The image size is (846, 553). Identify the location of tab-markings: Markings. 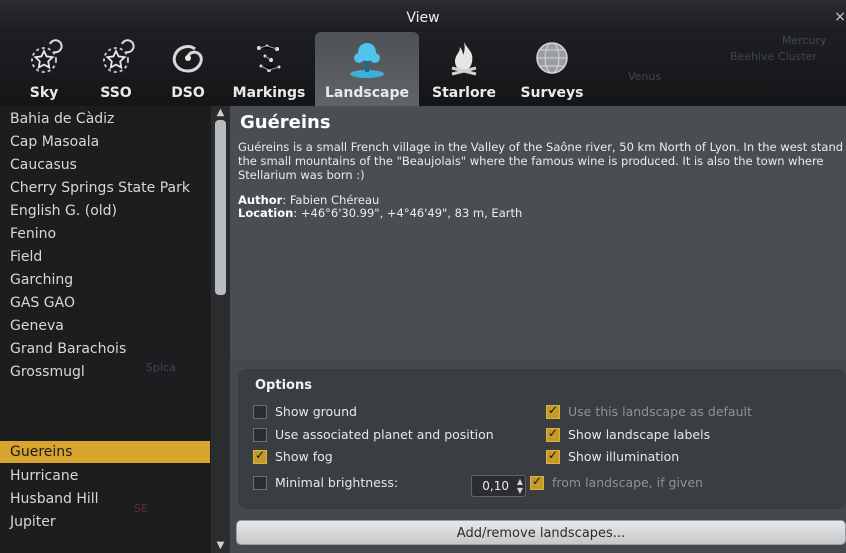
(269, 69).